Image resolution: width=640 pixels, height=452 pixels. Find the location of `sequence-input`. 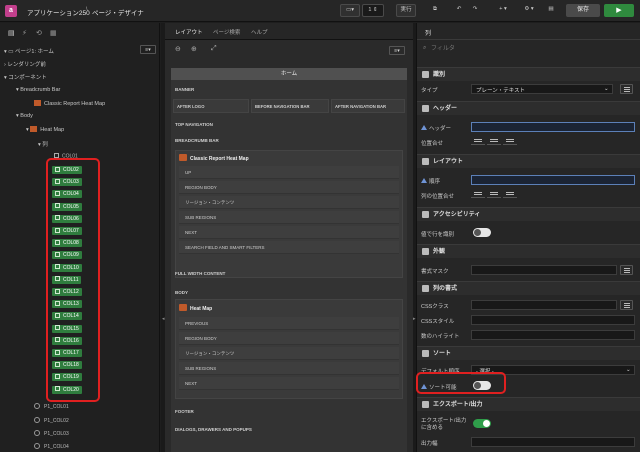

sequence-input is located at coordinates (553, 180).